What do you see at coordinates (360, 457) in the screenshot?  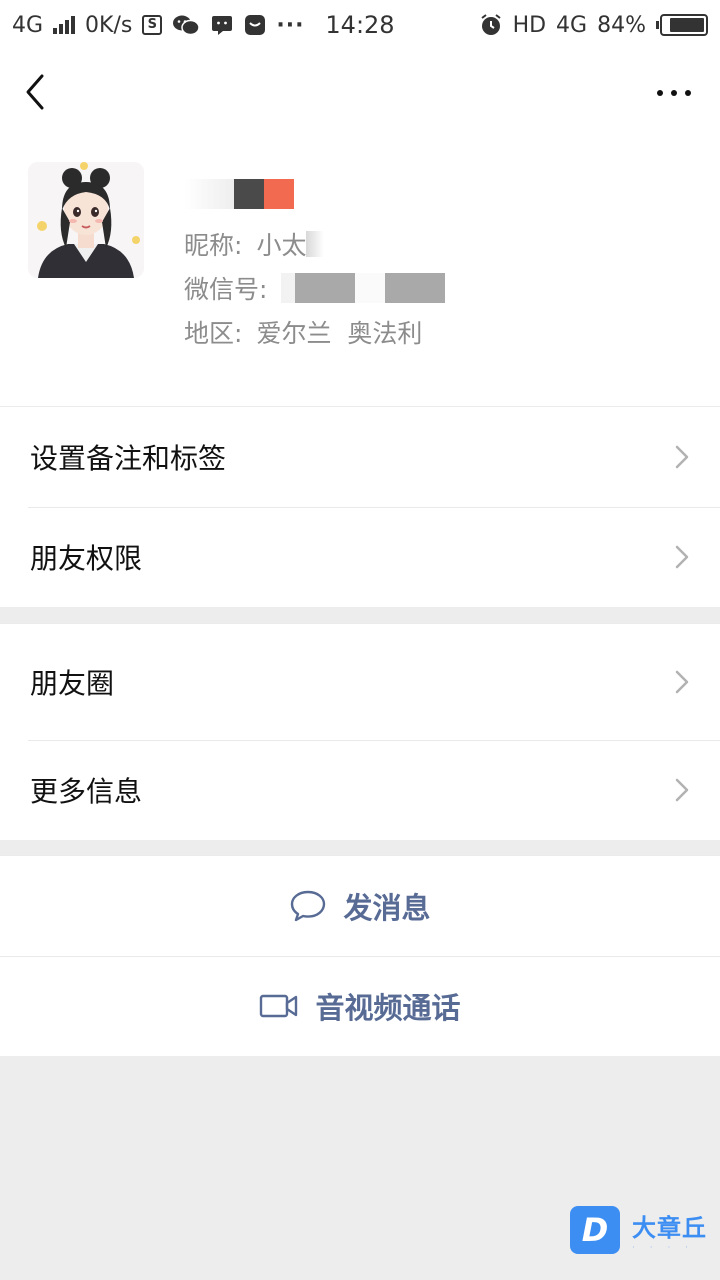 I see `set-remark-and-tags-item: 设置备注和标签` at bounding box center [360, 457].